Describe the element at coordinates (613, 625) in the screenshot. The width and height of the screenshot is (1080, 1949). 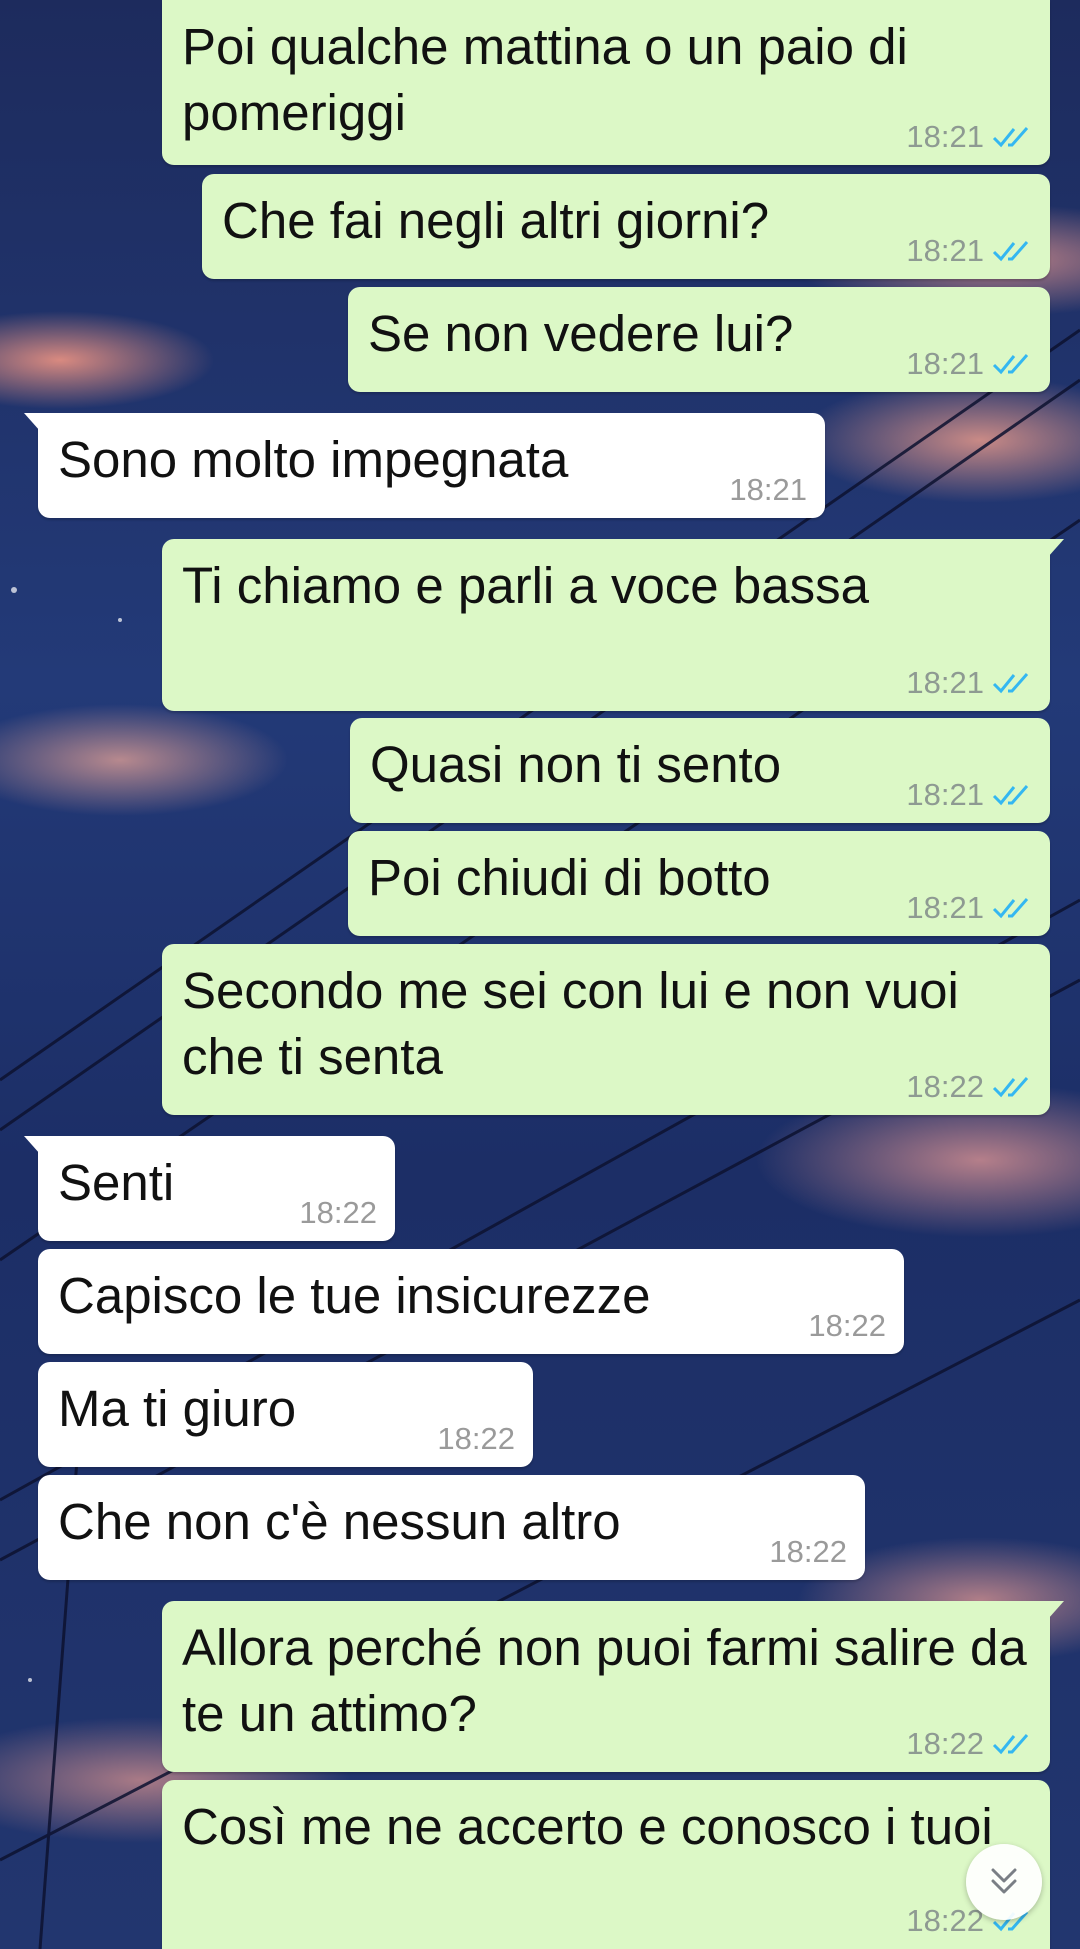
I see `message-bubble-outgoing: Ti chiamo e parli a voce bassa 18:21` at that location.